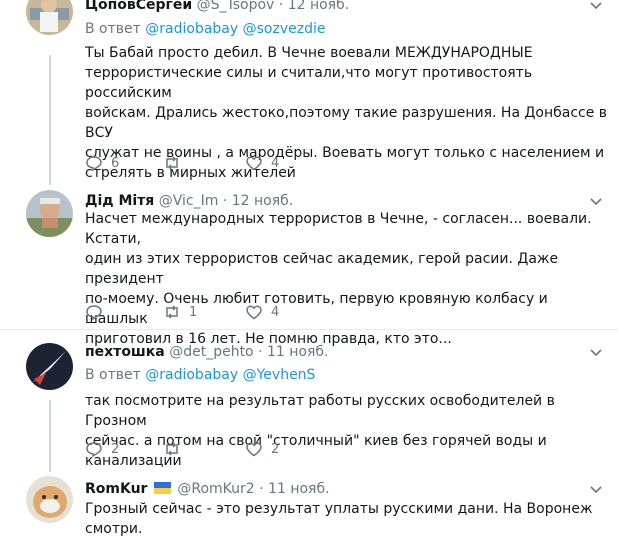 The height and width of the screenshot is (539, 618). I want to click on user-handle: @S_Tsopov, so click(236, 6).